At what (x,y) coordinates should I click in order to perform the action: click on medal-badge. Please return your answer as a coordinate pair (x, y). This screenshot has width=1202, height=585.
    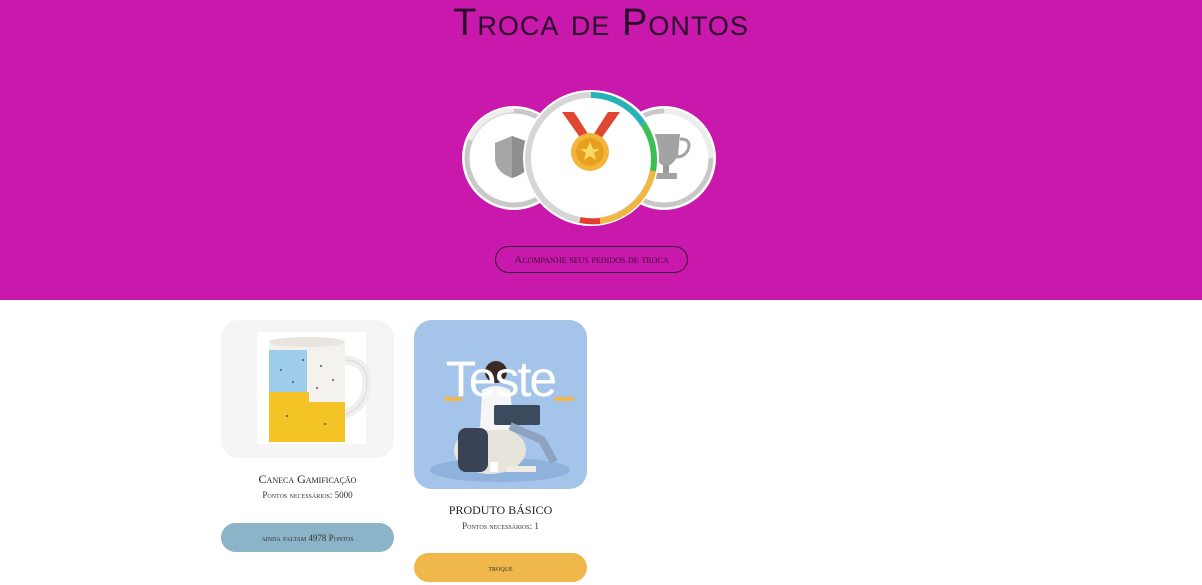
    Looking at the image, I should click on (591, 158).